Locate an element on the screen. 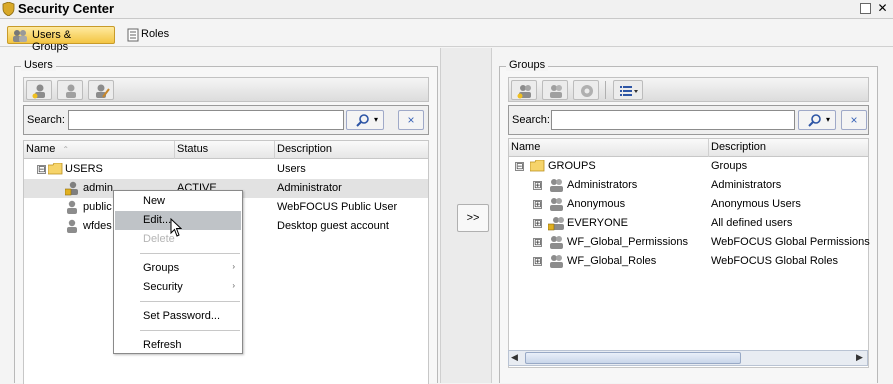  users-search-bar: Search: ▾ × is located at coordinates (226, 120).